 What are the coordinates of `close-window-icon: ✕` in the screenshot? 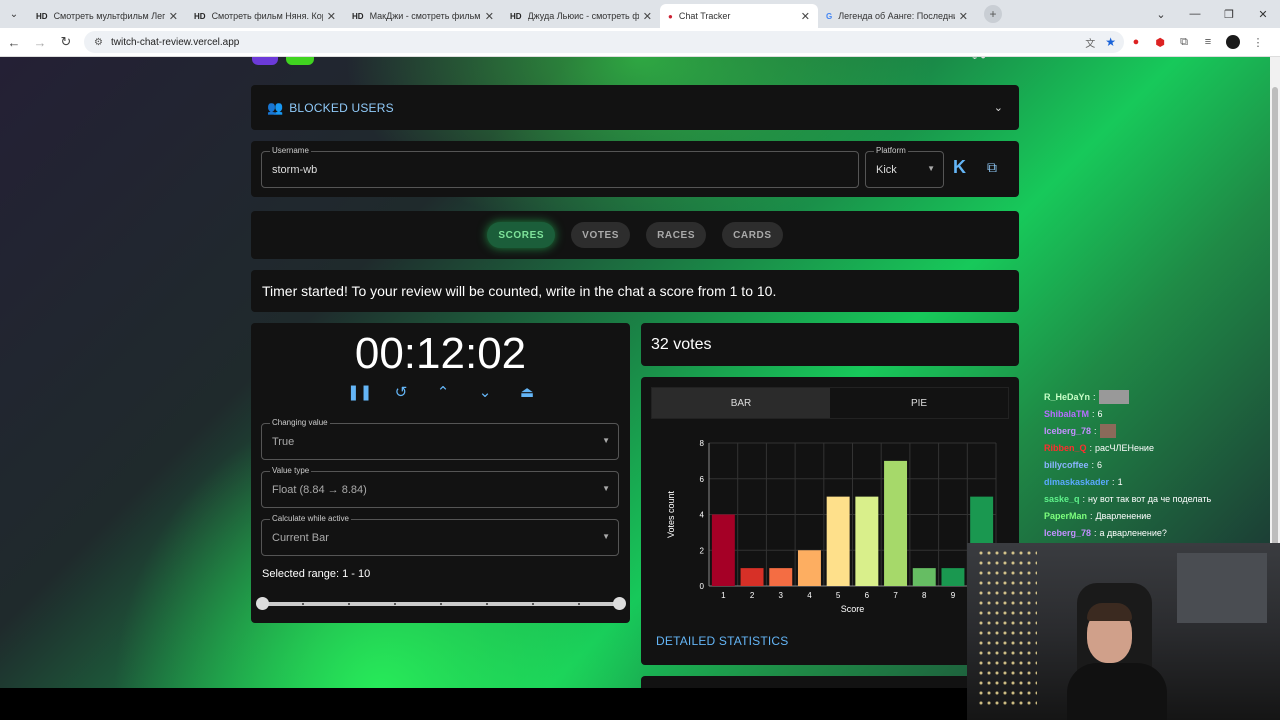 It's located at (1263, 14).